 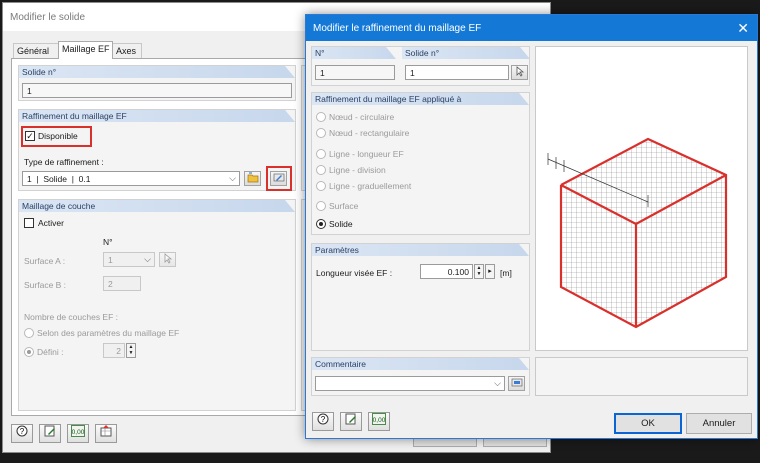 What do you see at coordinates (45, 261) in the screenshot?
I see `surface-a-label: Surface A :` at bounding box center [45, 261].